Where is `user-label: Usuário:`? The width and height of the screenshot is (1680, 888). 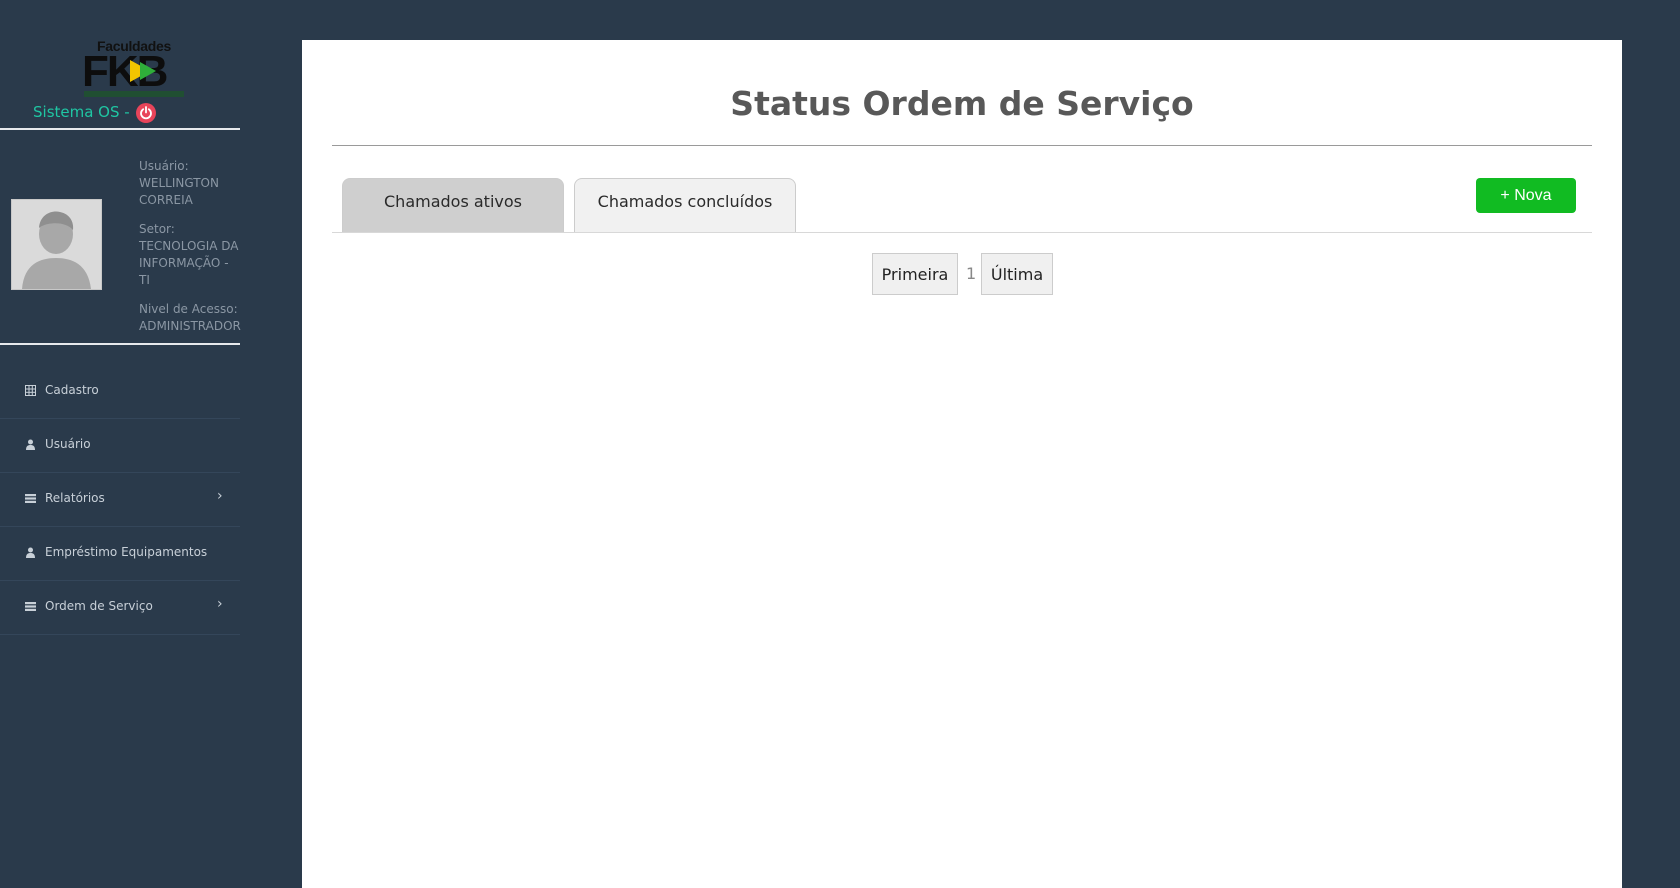
user-label: Usuário: is located at coordinates (164, 166).